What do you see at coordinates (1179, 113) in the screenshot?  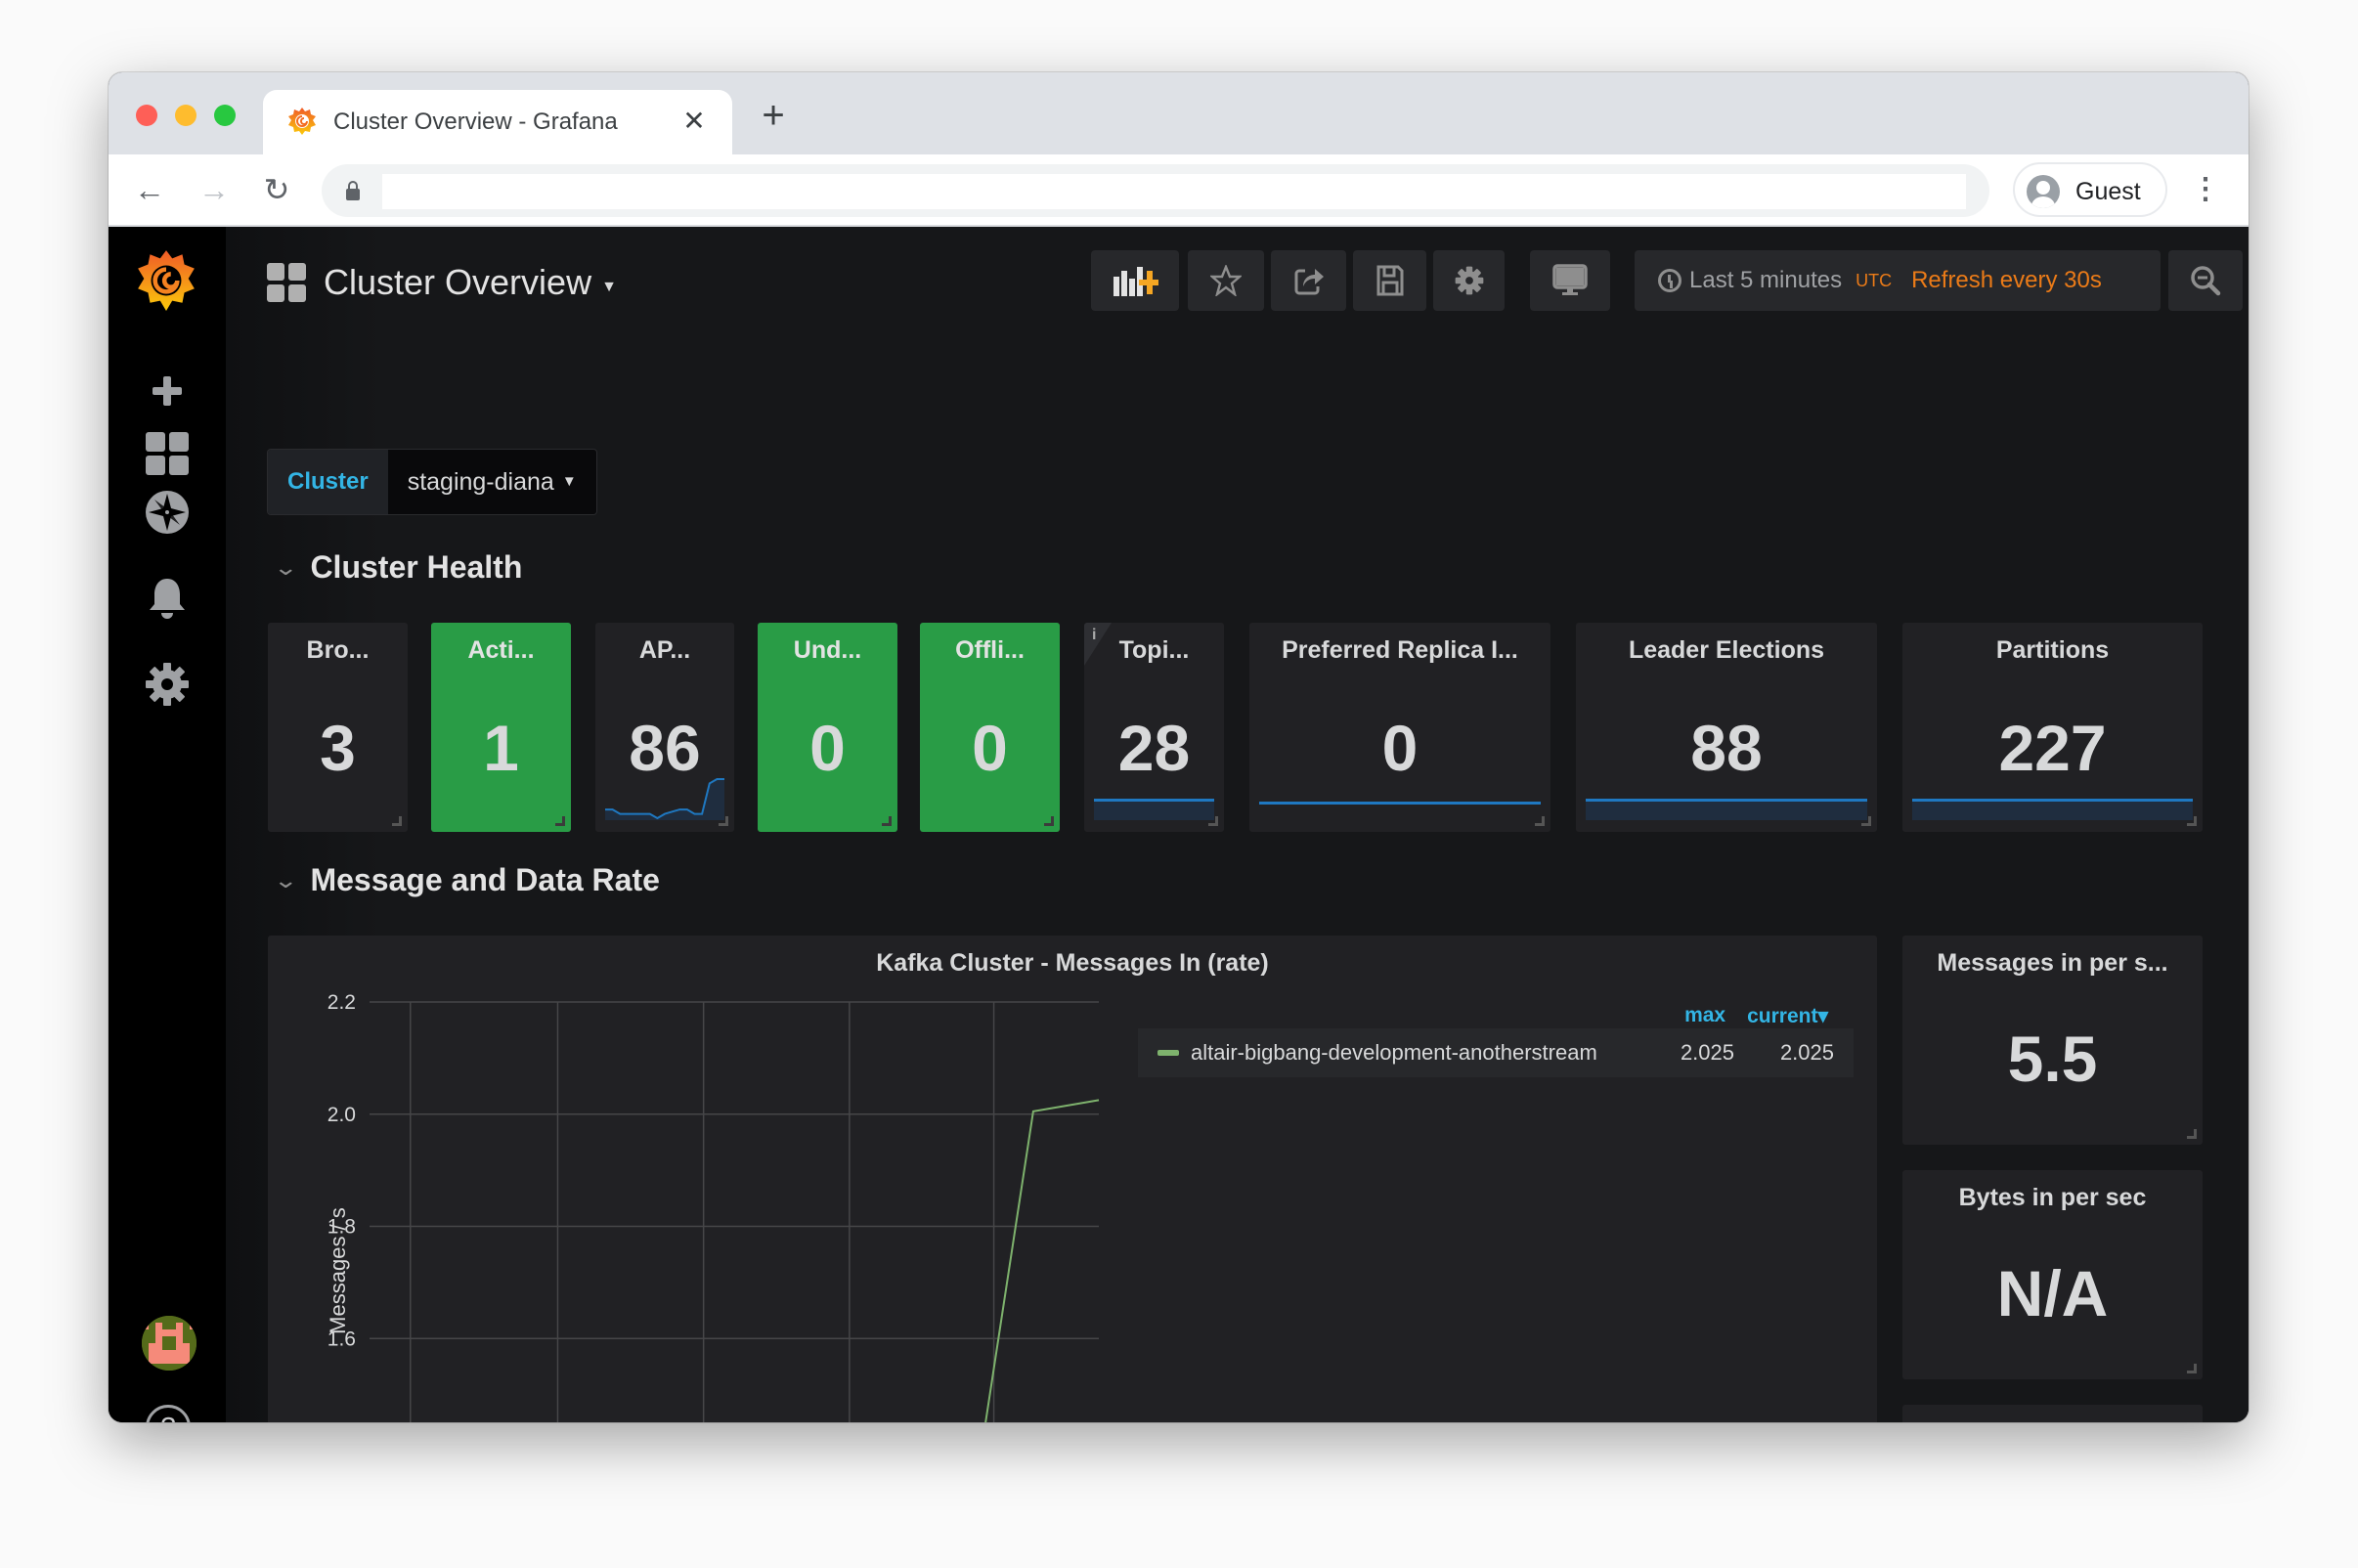 I see `tab-strip: Cluster Overview - Grafana ✕ +` at bounding box center [1179, 113].